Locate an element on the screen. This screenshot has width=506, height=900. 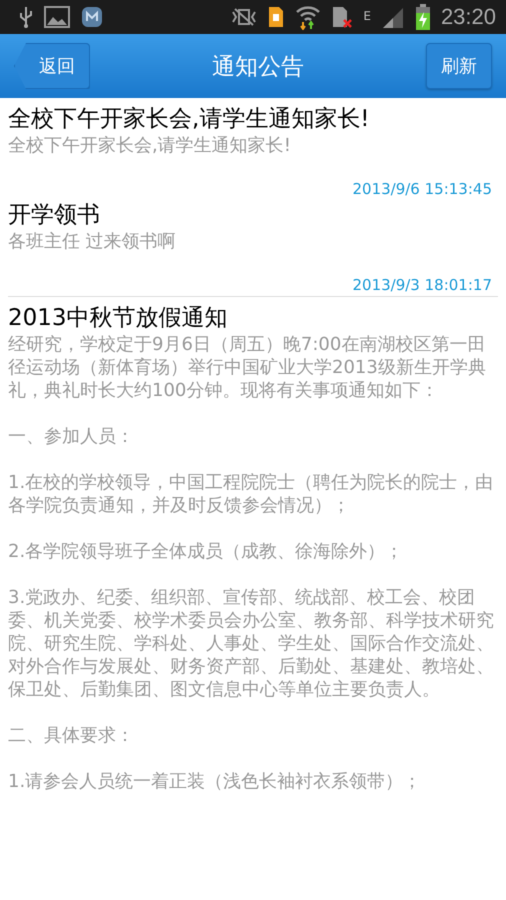
network-type: E is located at coordinates (367, 16).